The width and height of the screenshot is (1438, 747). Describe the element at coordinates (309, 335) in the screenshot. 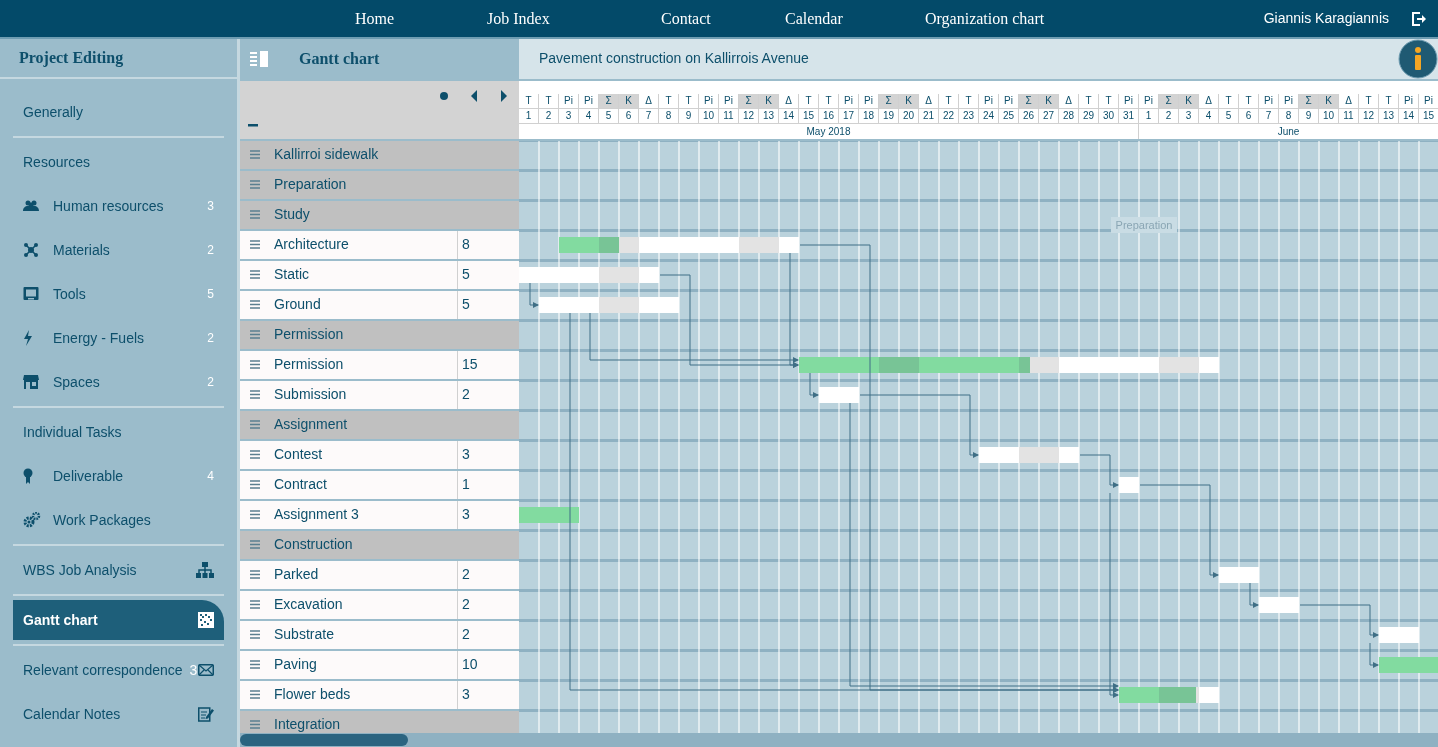

I see `group-name: Permission` at that location.